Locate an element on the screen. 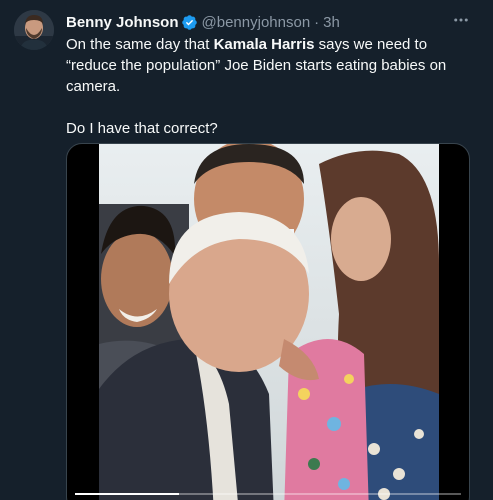 This screenshot has height=500, width=493. tweet-header: Benny Johnson @bennyjohnson · 3h is located at coordinates (203, 22).